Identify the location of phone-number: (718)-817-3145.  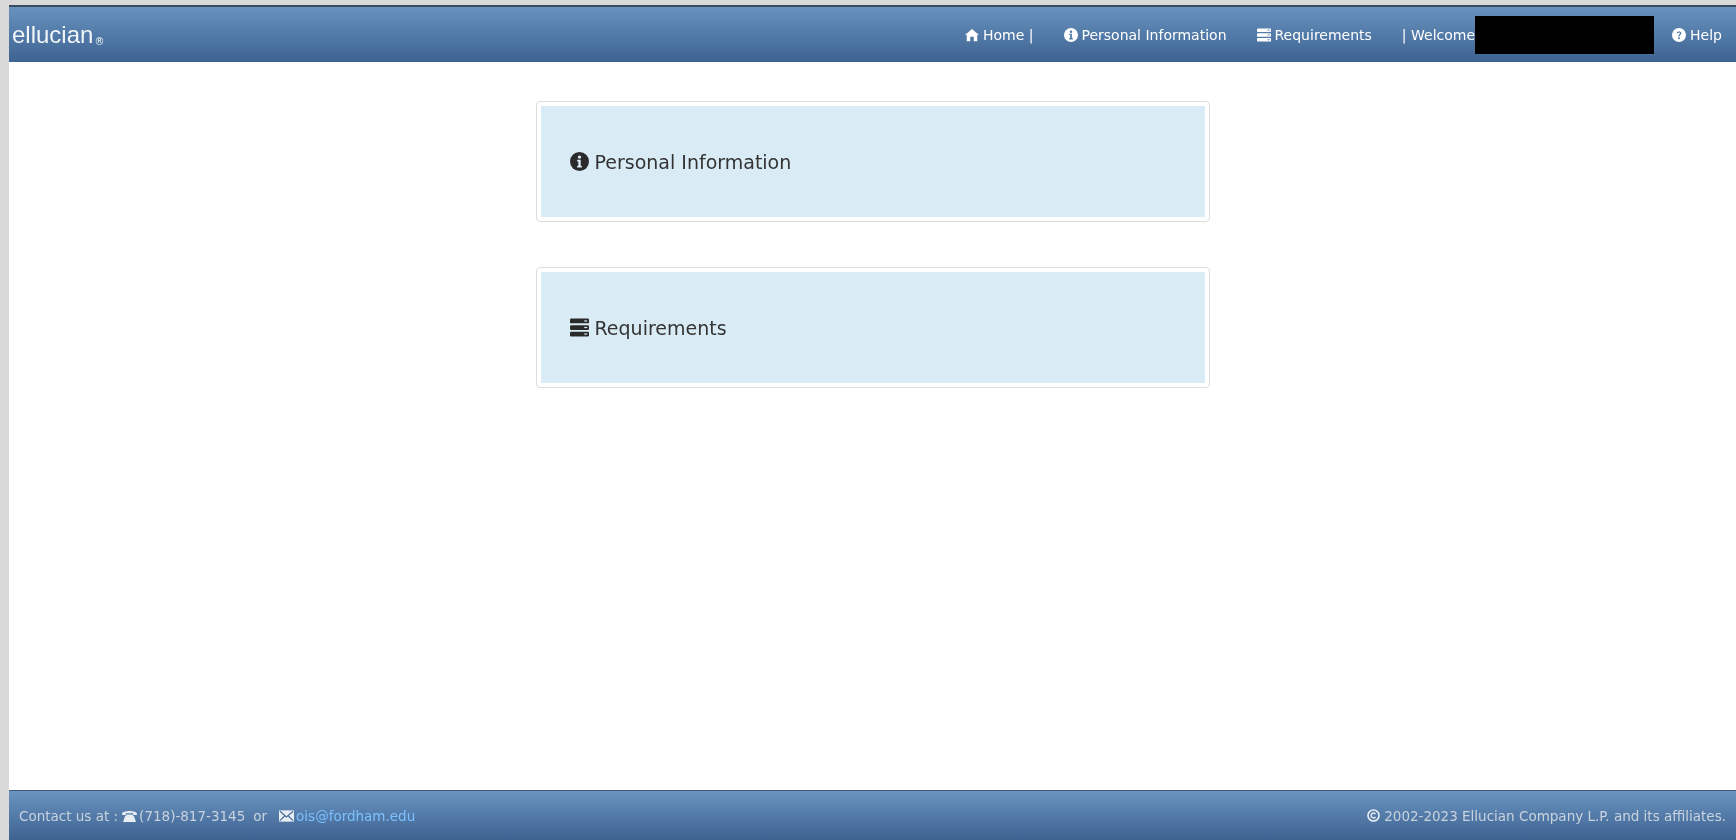
(192, 815).